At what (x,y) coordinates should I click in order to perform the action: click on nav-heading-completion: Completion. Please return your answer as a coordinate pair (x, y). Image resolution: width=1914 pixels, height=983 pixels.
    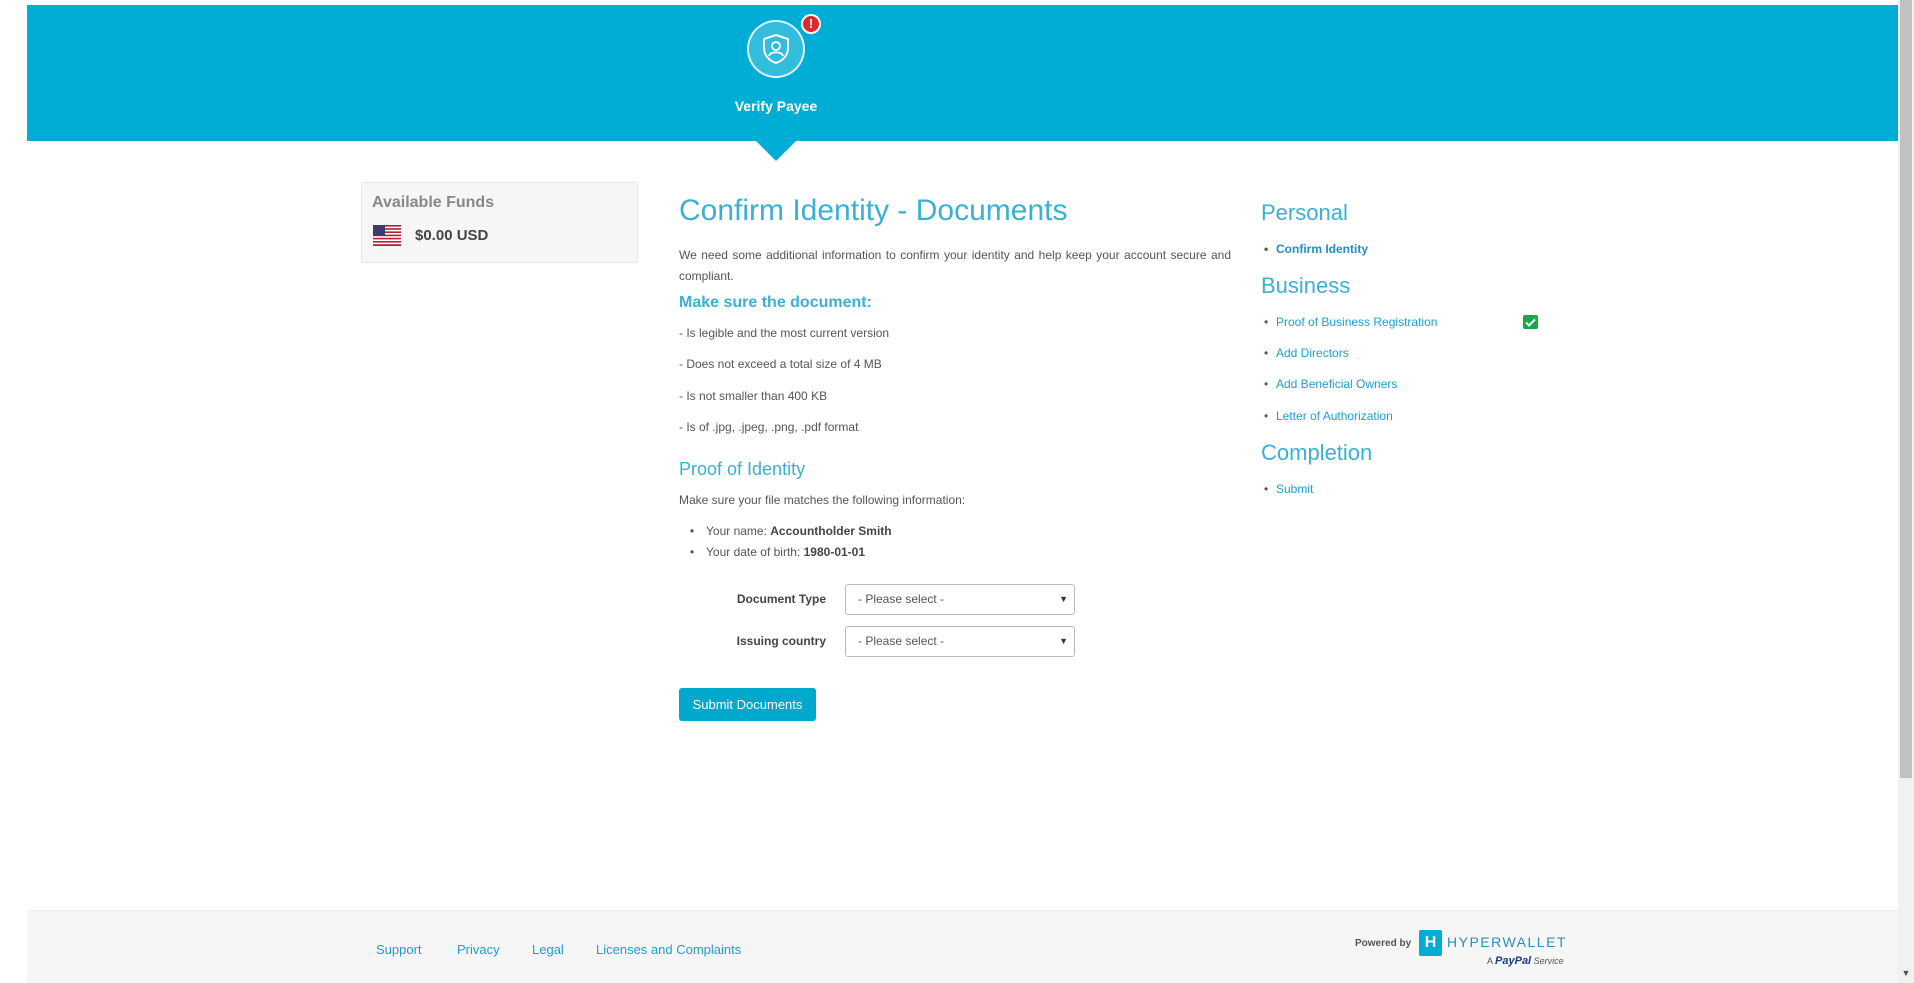
    Looking at the image, I should click on (1317, 452).